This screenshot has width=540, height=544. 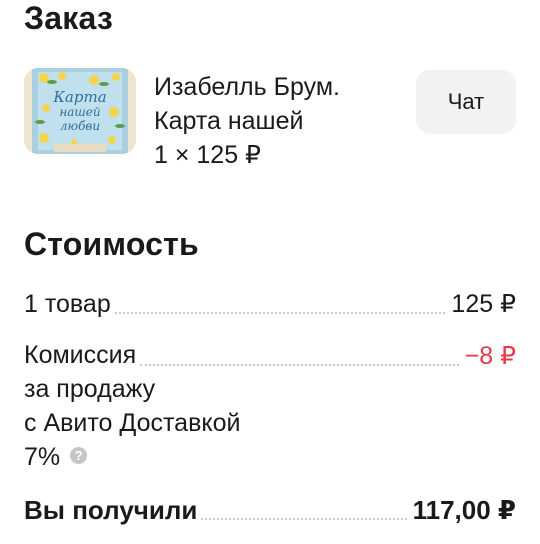 I want to click on total-value: 117,00 ₽, so click(x=464, y=510).